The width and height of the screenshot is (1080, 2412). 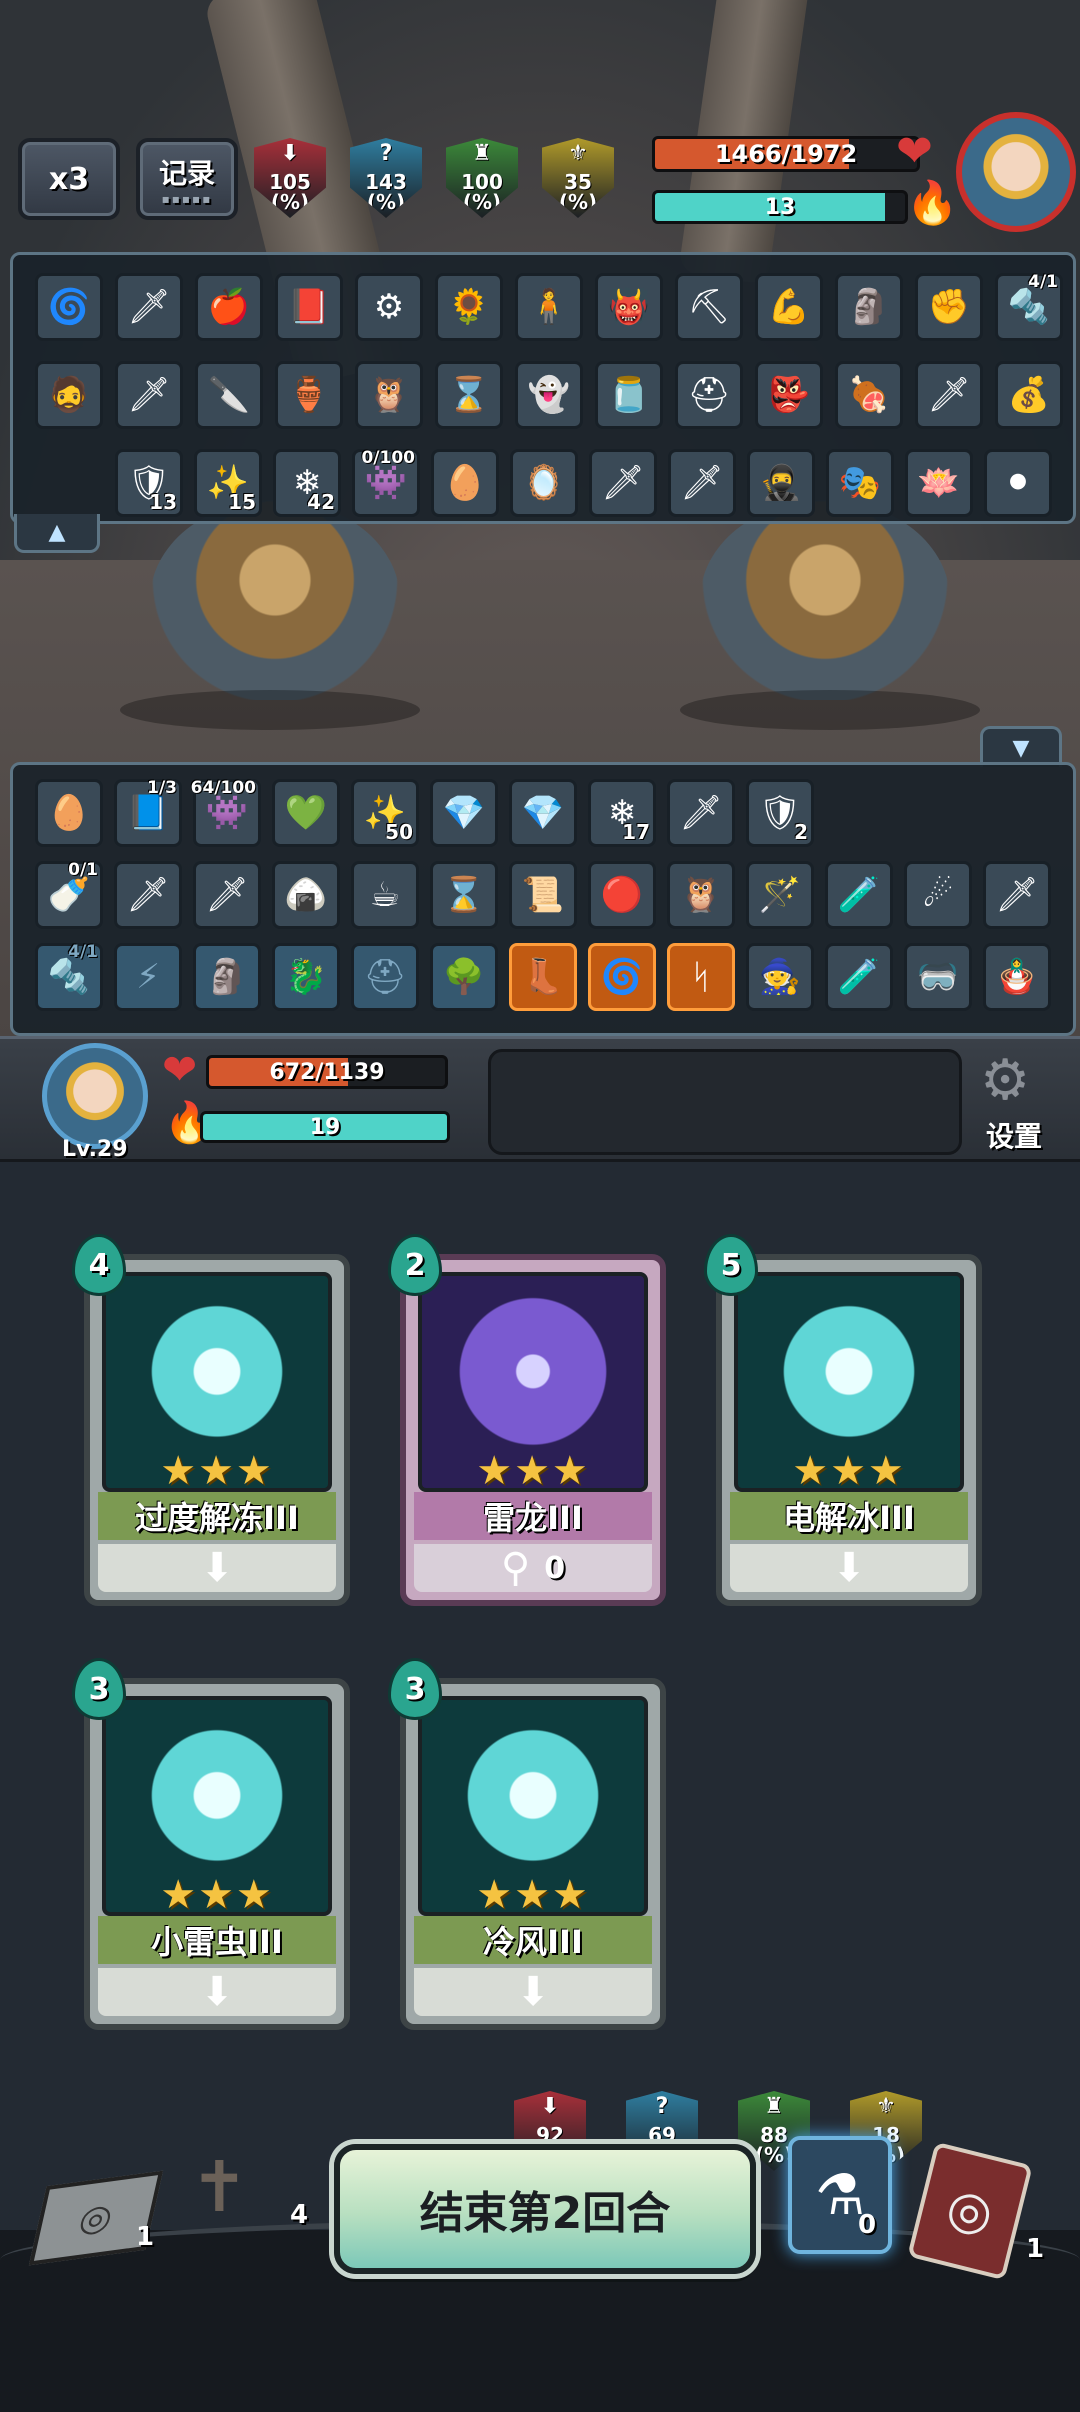 I want to click on item-slot: 🧙, so click(x=780, y=977).